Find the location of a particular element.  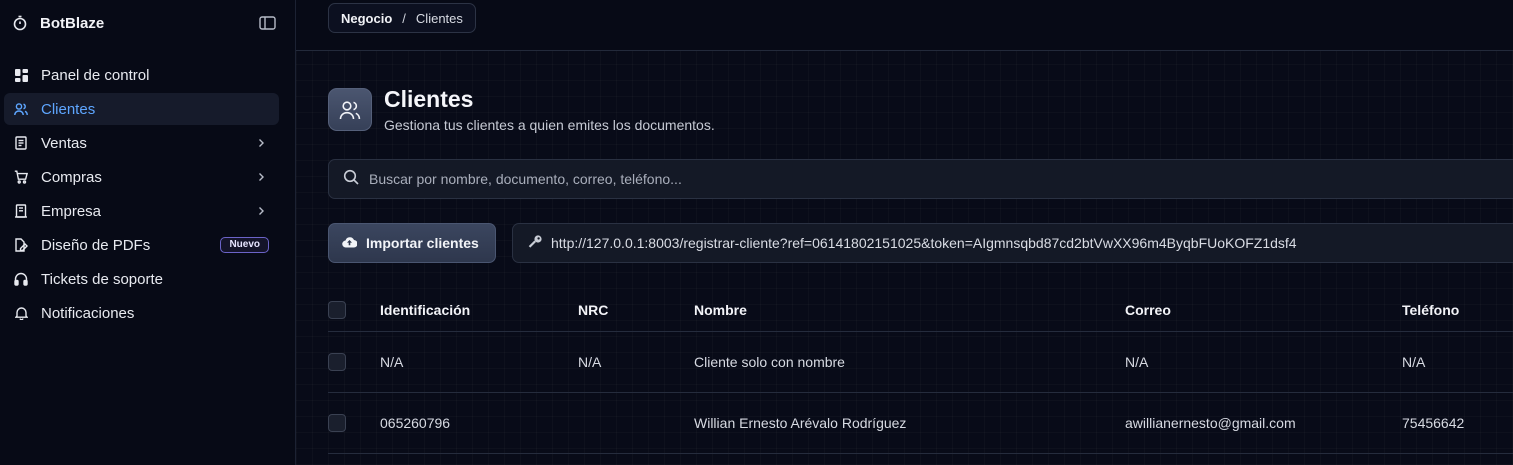

import-clients-button: Importar clientes is located at coordinates (412, 243).